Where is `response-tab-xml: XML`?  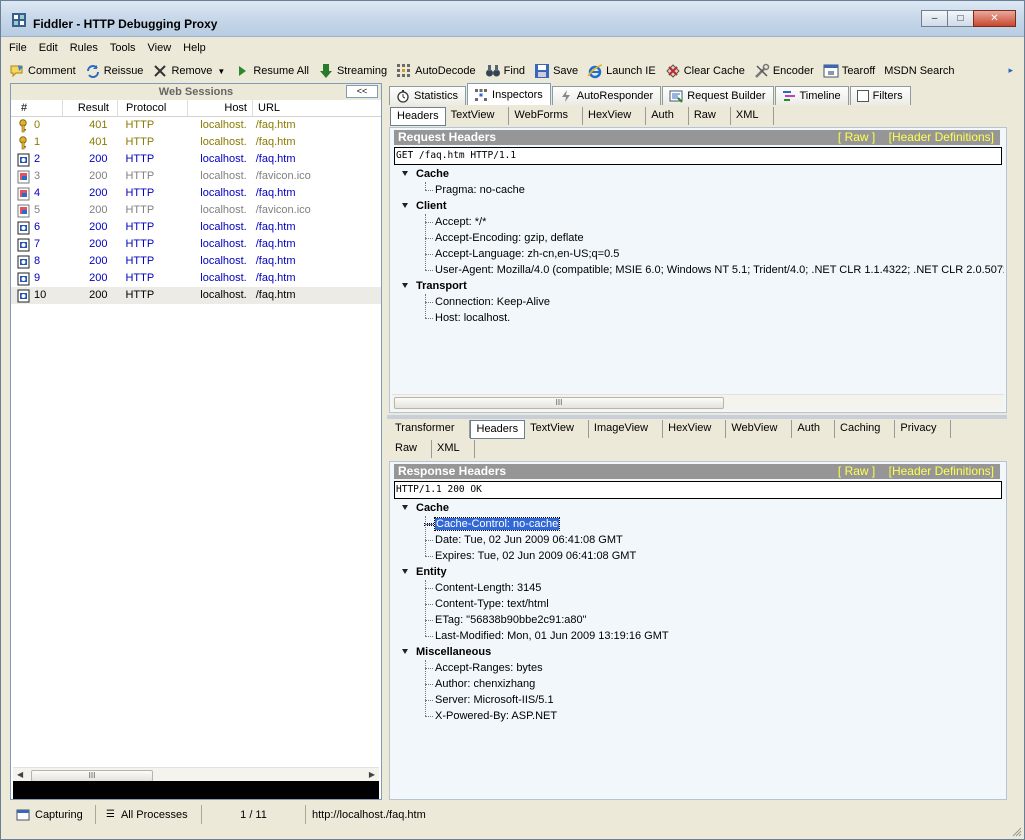
response-tab-xml: XML is located at coordinates (453, 449).